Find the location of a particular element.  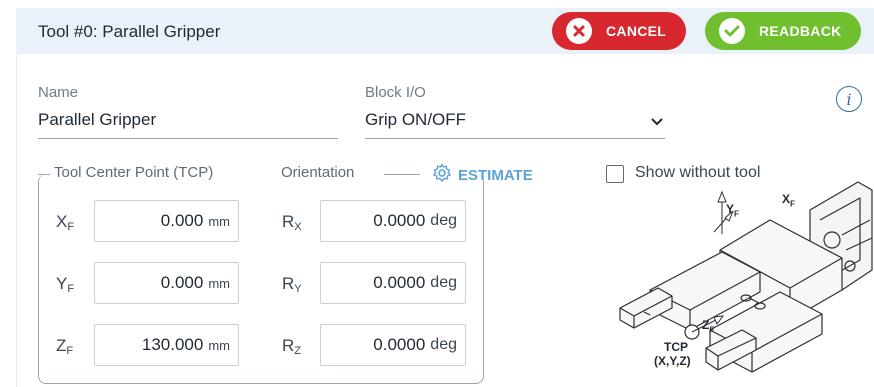

chevron-down-icon is located at coordinates (657, 123).